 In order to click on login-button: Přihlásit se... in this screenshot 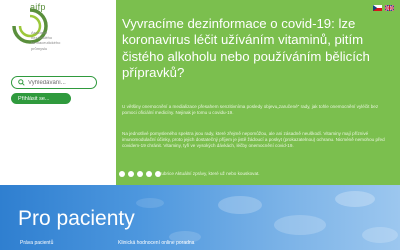, I will do `click(41, 98)`.